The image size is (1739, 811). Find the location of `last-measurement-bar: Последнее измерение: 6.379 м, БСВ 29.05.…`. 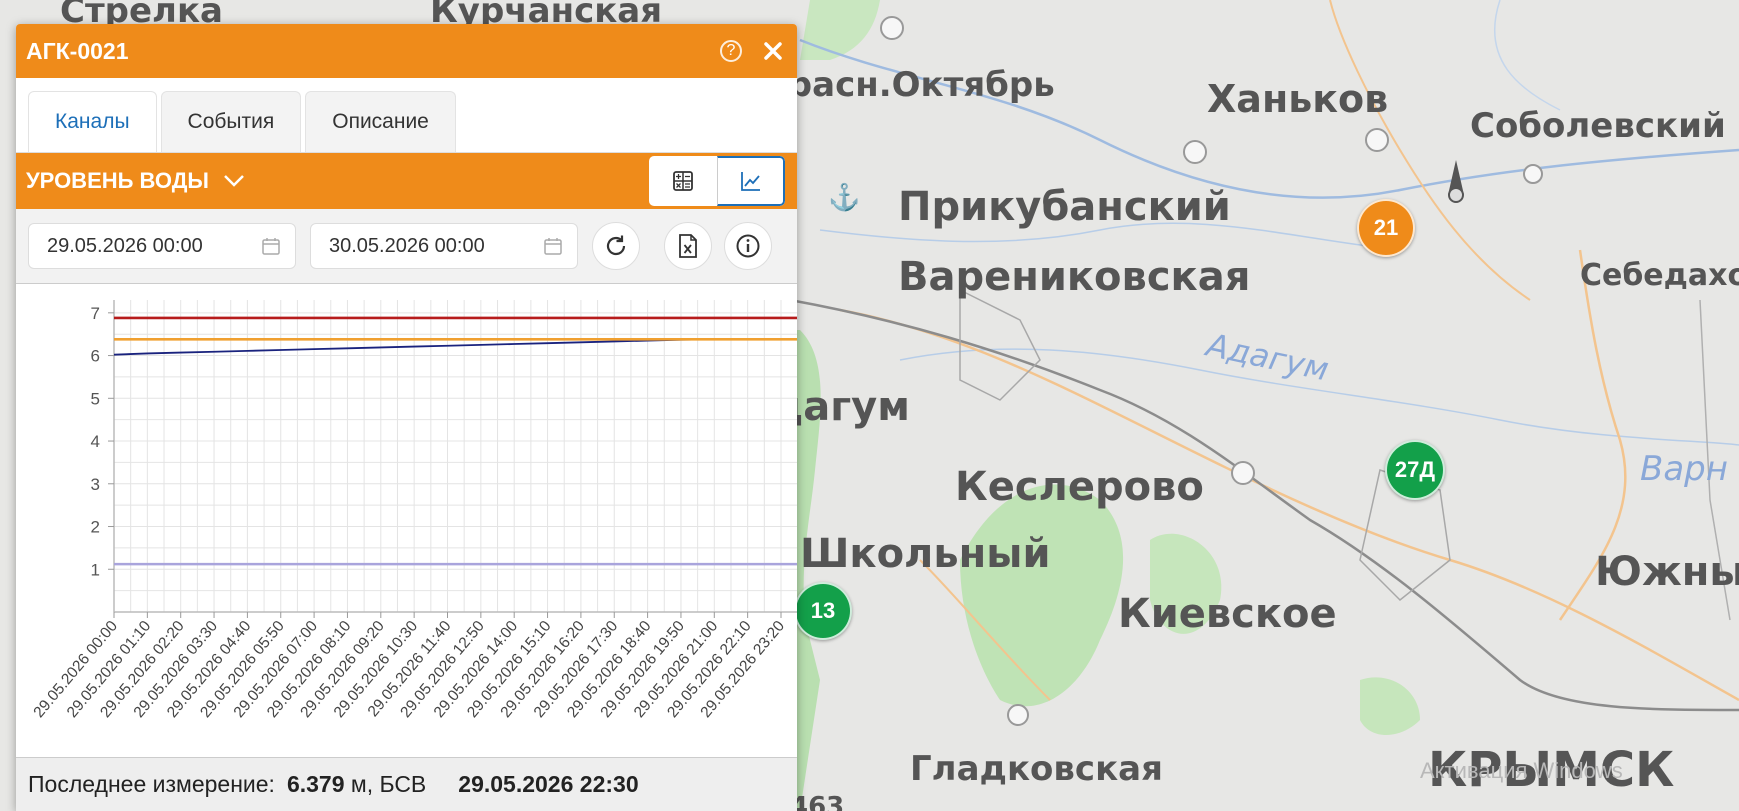

last-measurement-bar: Последнее измерение: 6.379 м, БСВ 29.05.… is located at coordinates (406, 784).